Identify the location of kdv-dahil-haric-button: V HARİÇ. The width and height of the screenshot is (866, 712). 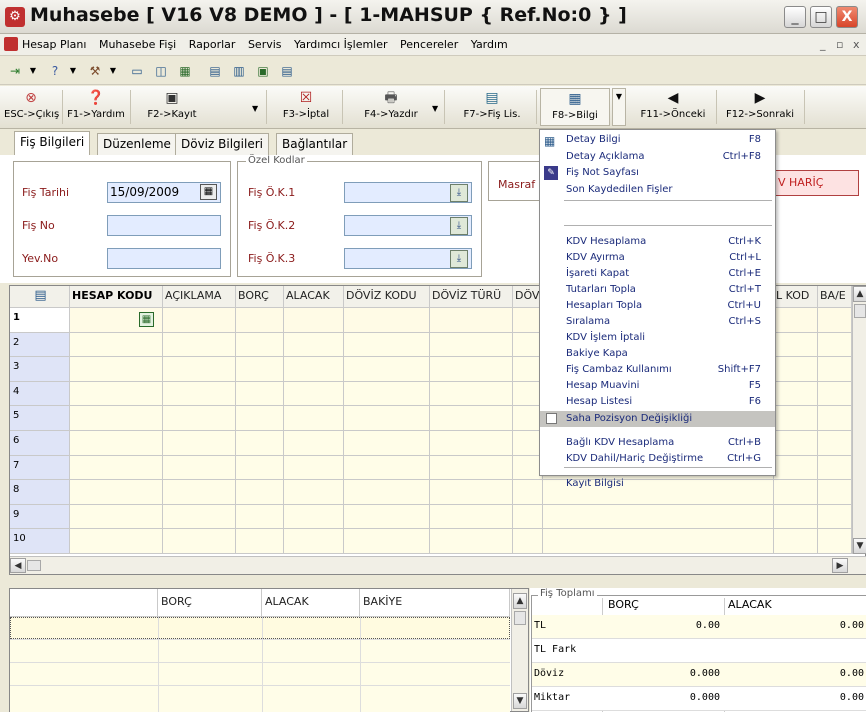
(817, 183).